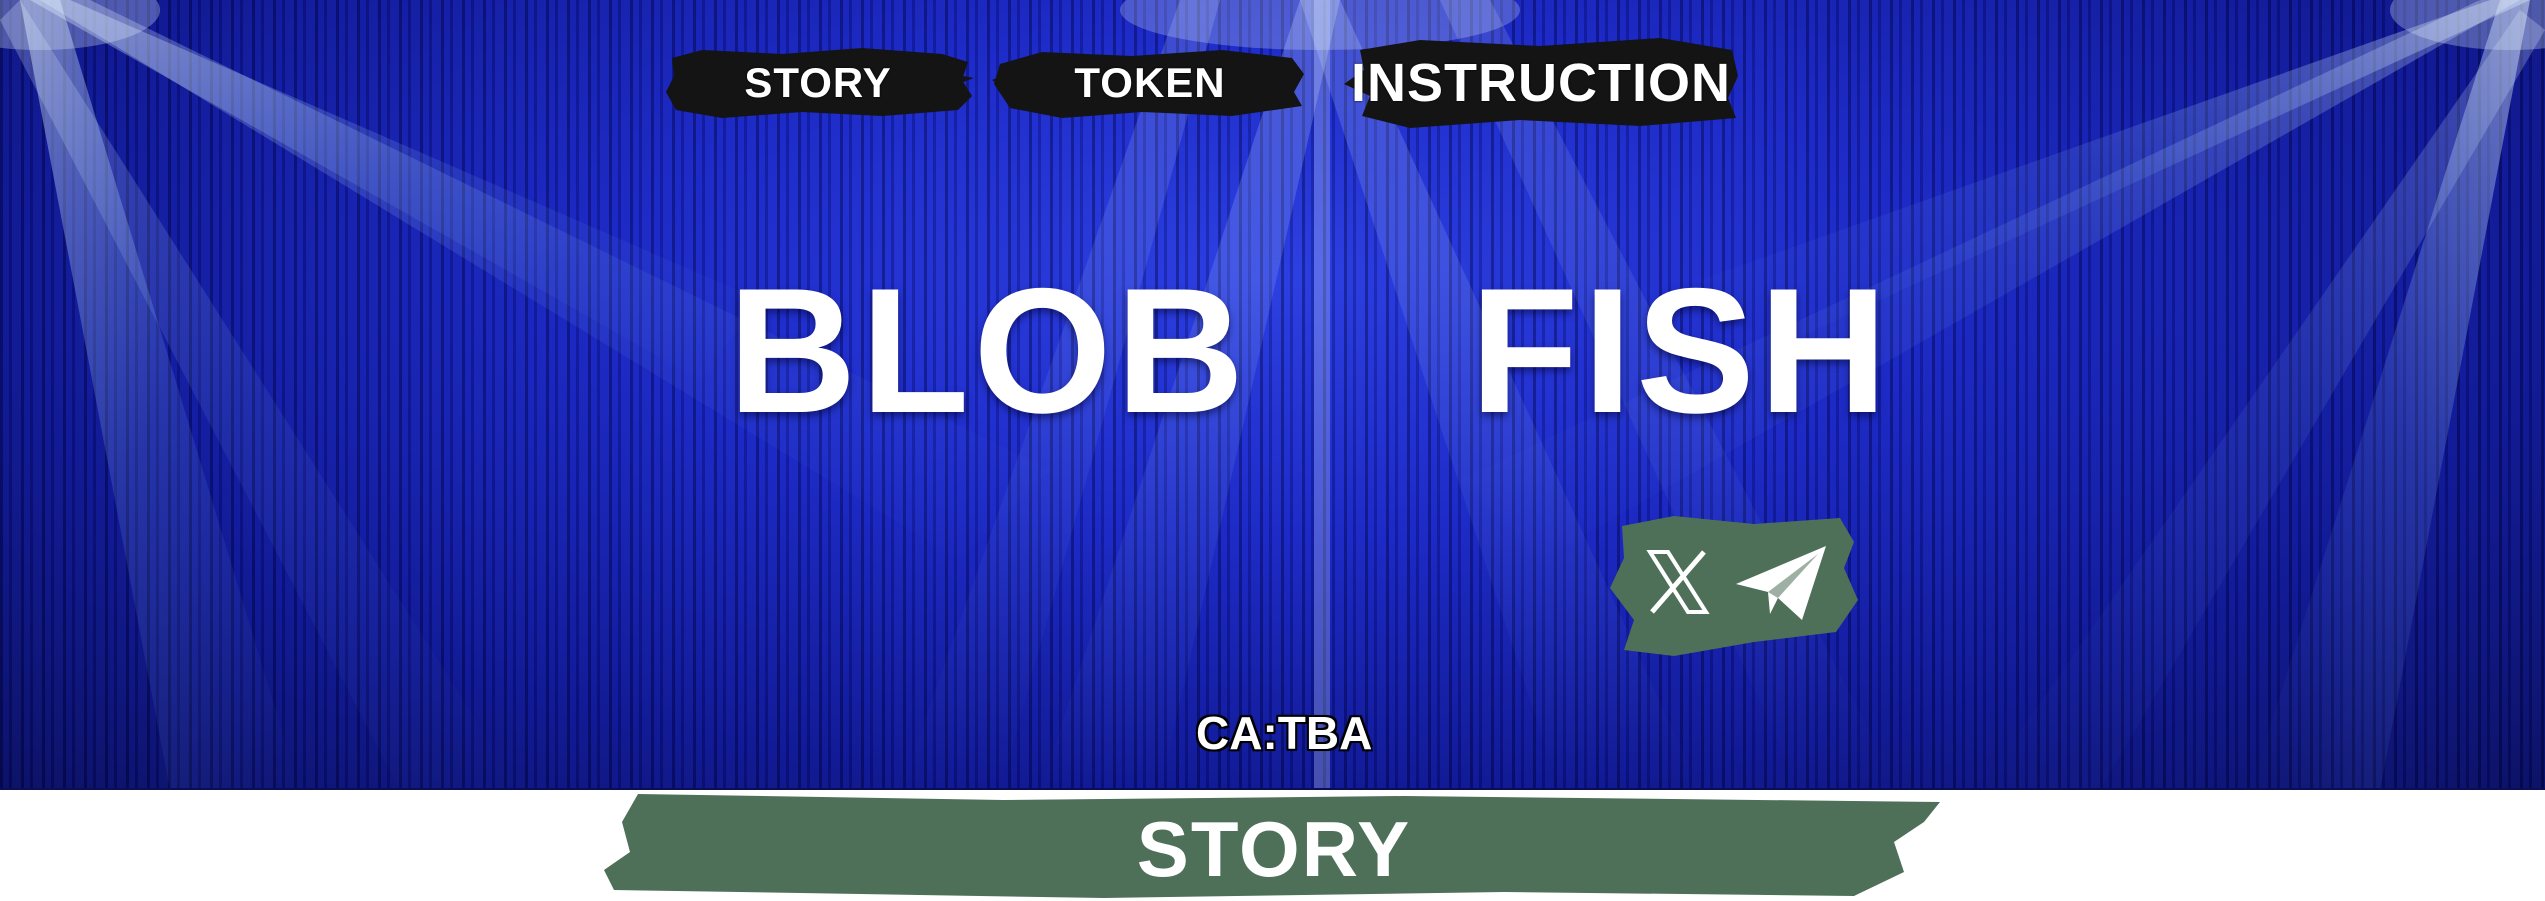  What do you see at coordinates (1274, 849) in the screenshot?
I see `story-section-title: STORY` at bounding box center [1274, 849].